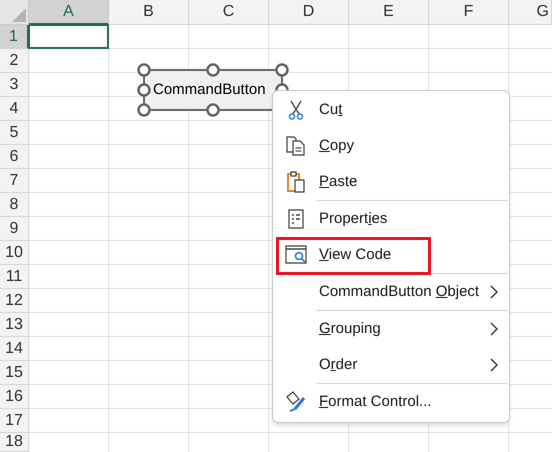 This screenshot has width=552, height=452. Describe the element at coordinates (391, 146) in the screenshot. I see `menu-row: Copy` at that location.